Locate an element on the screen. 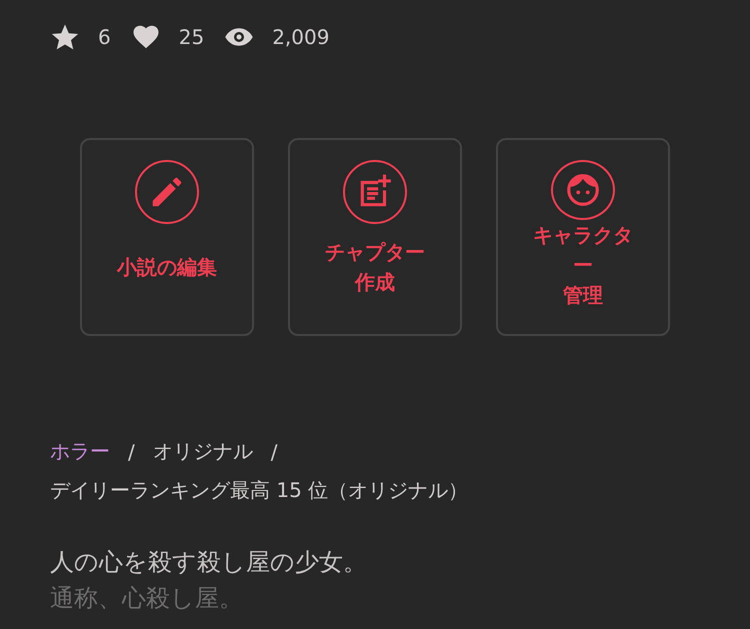  star-icon is located at coordinates (65, 37).